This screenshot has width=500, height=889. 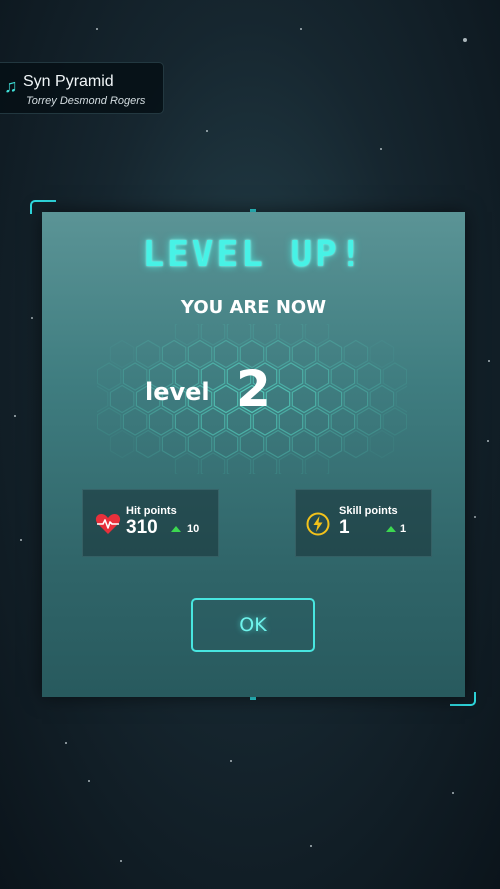 I want to click on track-artist: Torrey Desmond Rogers, so click(x=86, y=101).